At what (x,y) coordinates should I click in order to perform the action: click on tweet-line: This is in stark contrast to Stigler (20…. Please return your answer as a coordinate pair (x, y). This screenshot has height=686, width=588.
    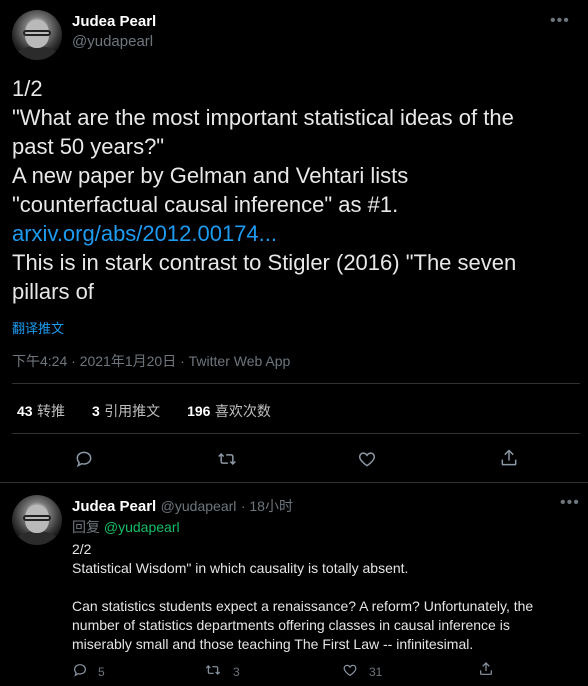
    Looking at the image, I should click on (264, 262).